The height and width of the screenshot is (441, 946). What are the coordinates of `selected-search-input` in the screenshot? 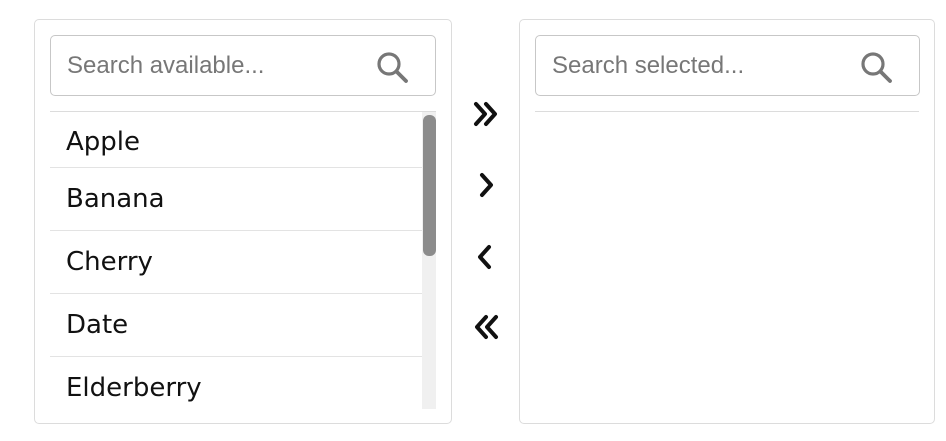 It's located at (694, 65).